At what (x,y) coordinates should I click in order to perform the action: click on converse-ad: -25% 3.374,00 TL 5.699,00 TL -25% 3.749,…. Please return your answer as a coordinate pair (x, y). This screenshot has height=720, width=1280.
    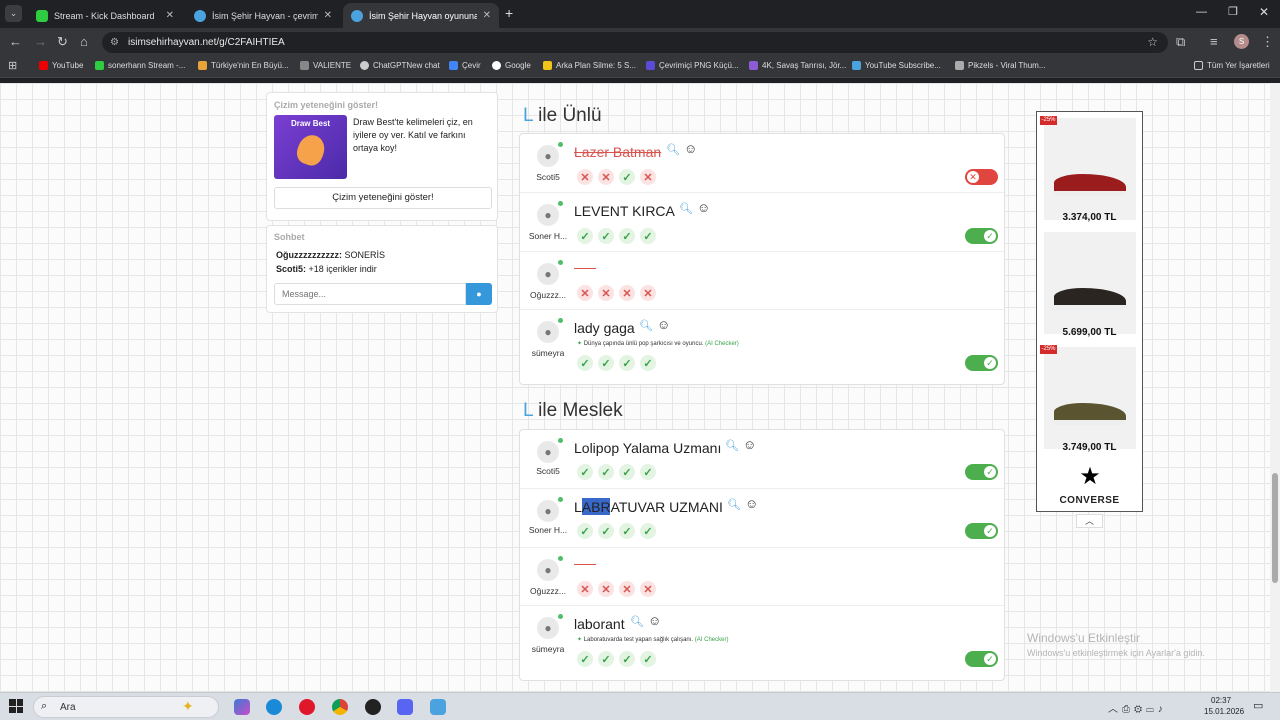
    Looking at the image, I should click on (1089, 311).